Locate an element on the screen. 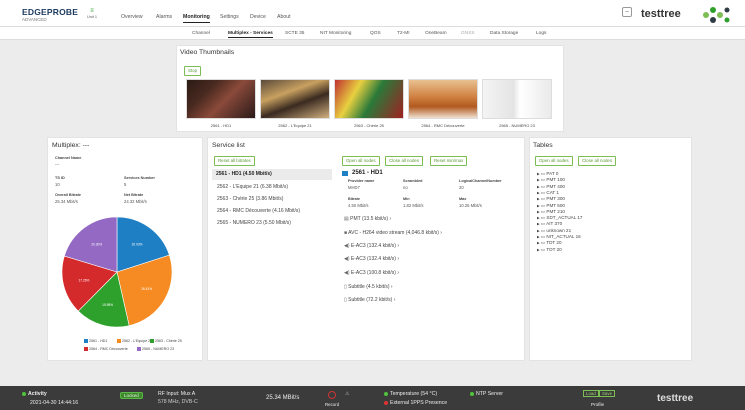 The image size is (745, 410). warning-icon: ⚠ is located at coordinates (347, 394).